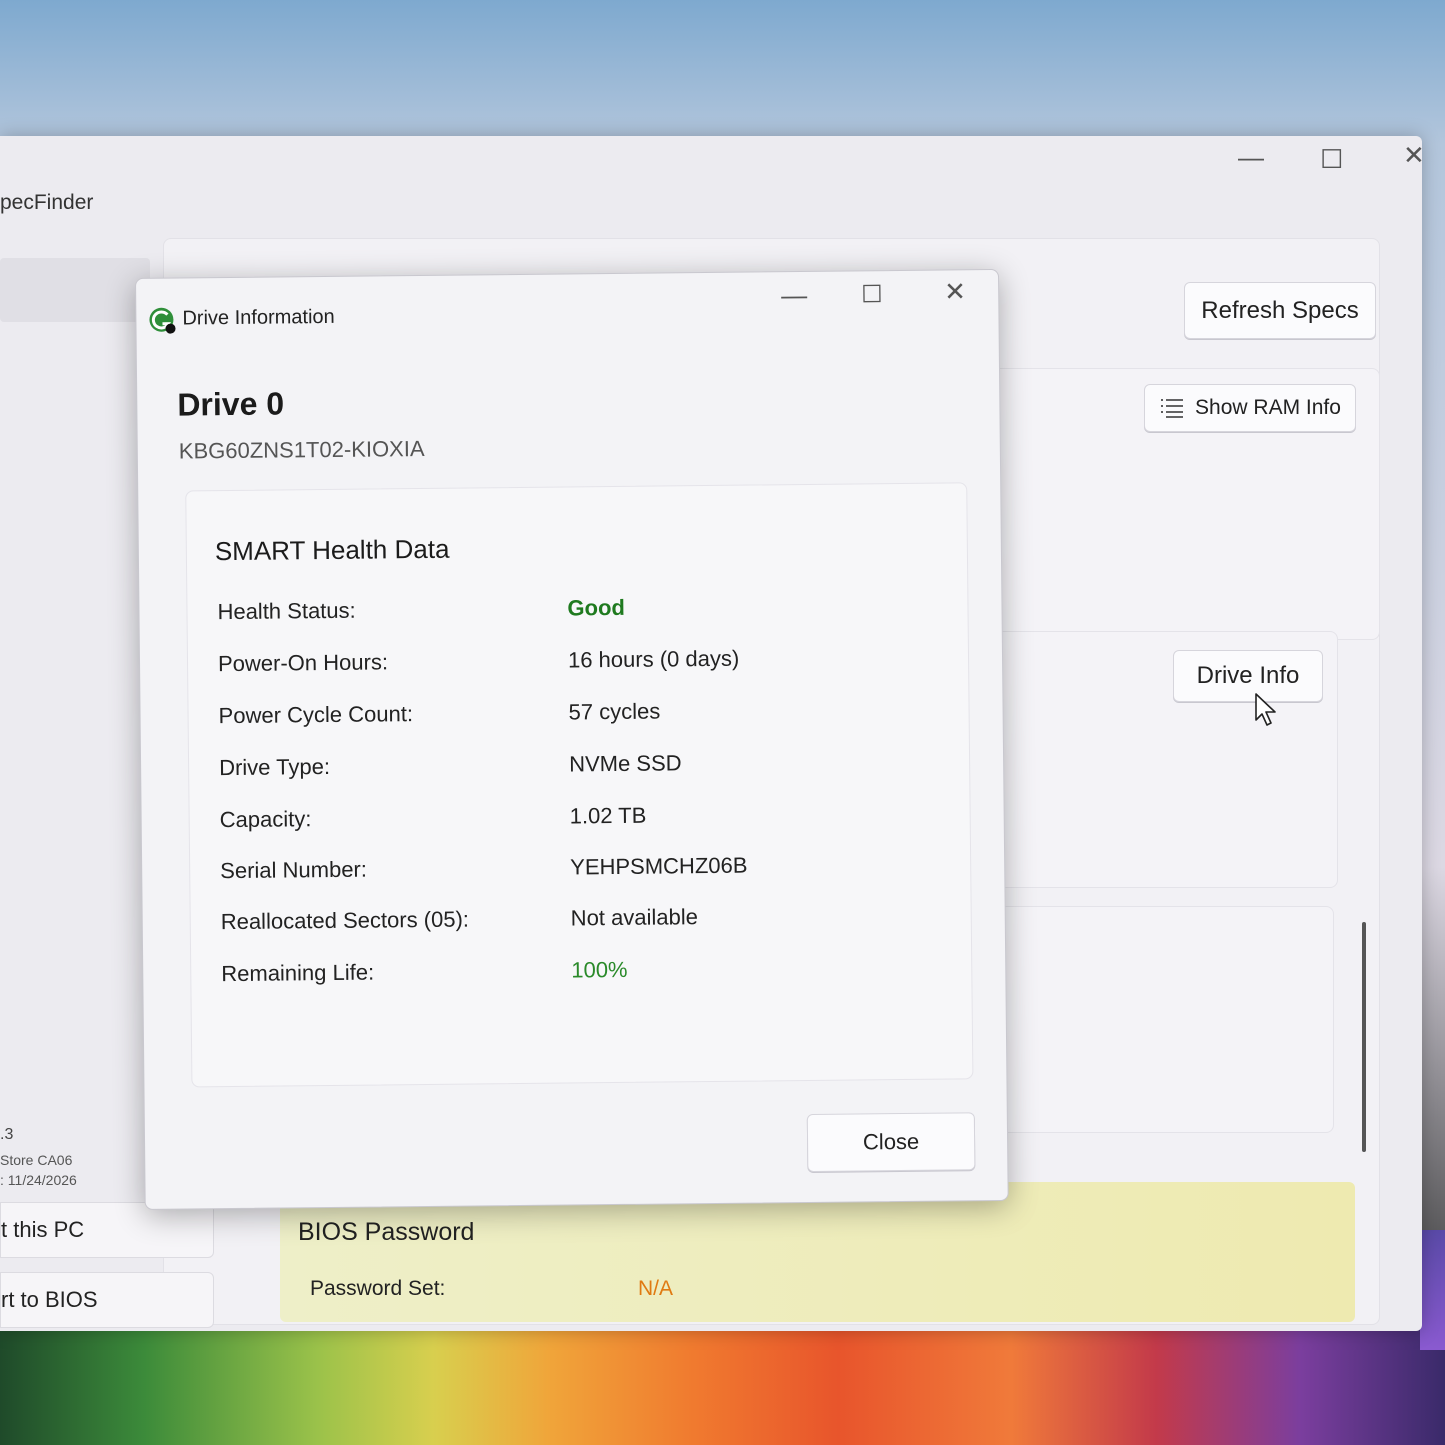  What do you see at coordinates (258, 317) in the screenshot?
I see `dialog-title: Drive Information` at bounding box center [258, 317].